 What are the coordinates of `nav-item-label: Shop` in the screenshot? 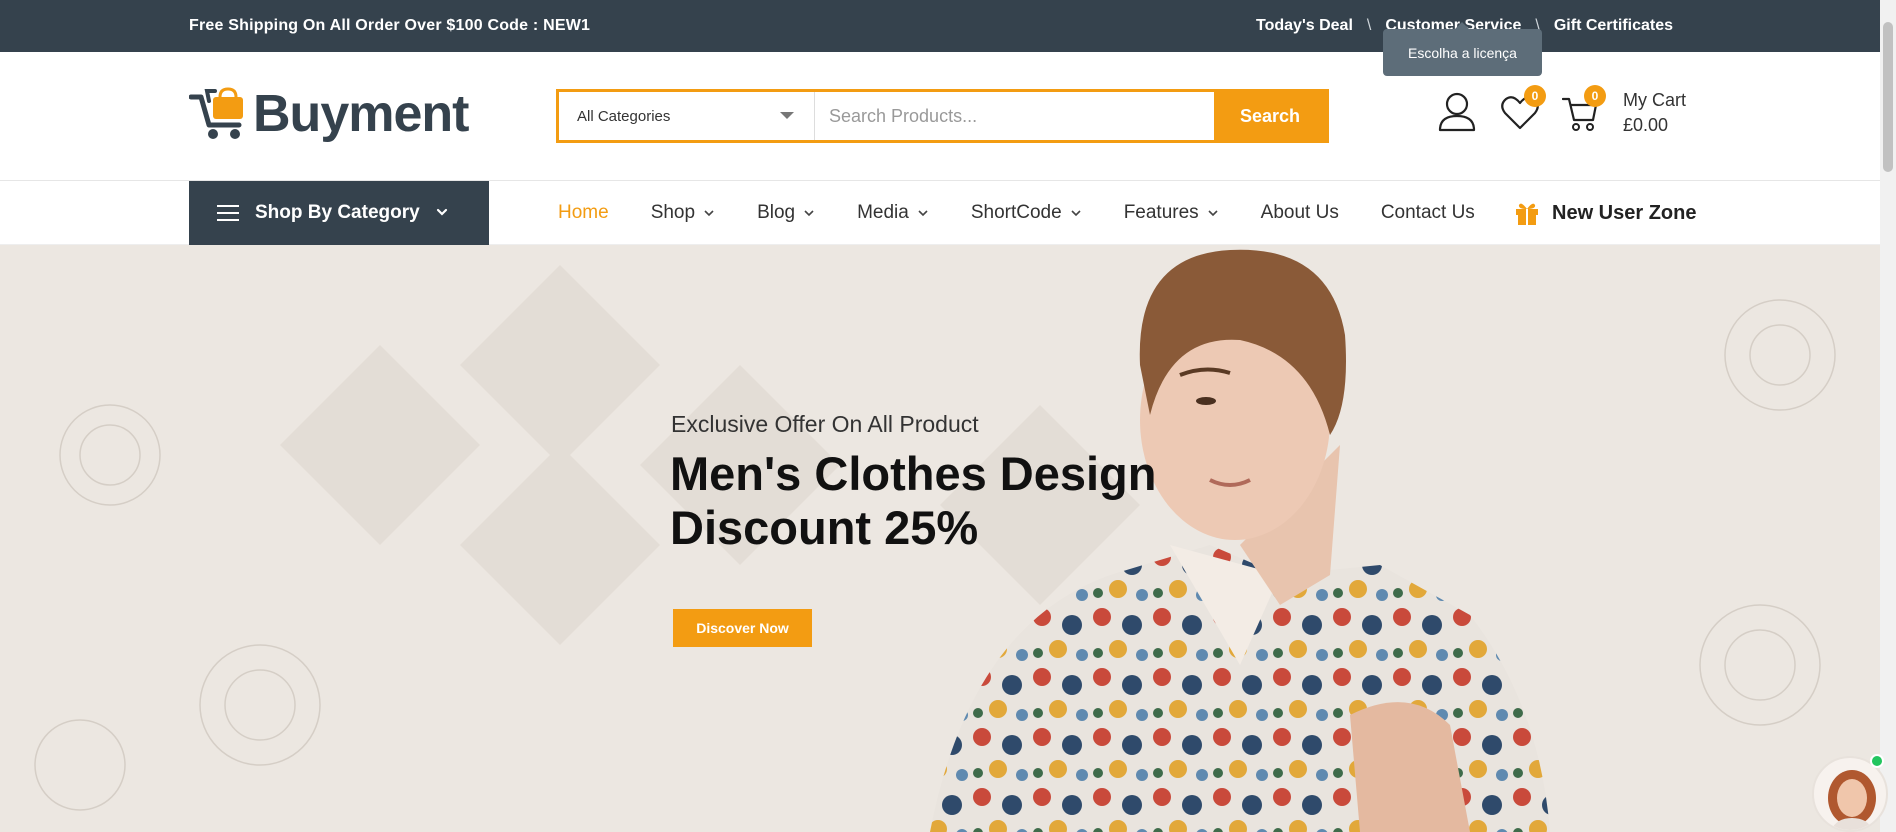 It's located at (673, 212).